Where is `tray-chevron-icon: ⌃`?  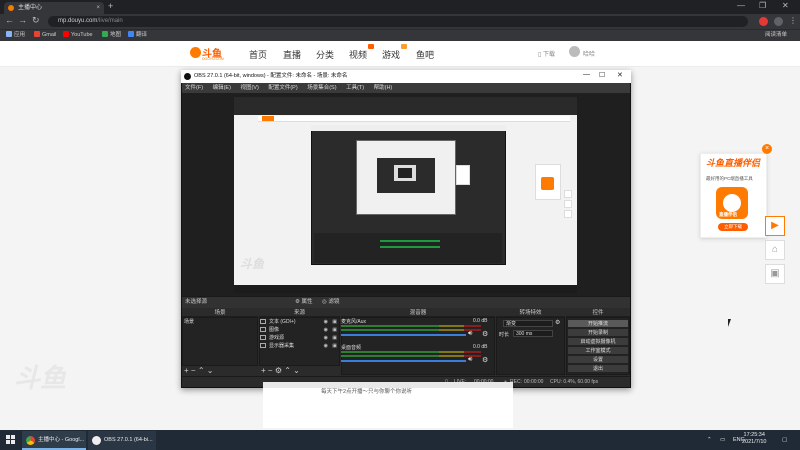
tray-chevron-icon: ⌃ is located at coordinates (709, 440).